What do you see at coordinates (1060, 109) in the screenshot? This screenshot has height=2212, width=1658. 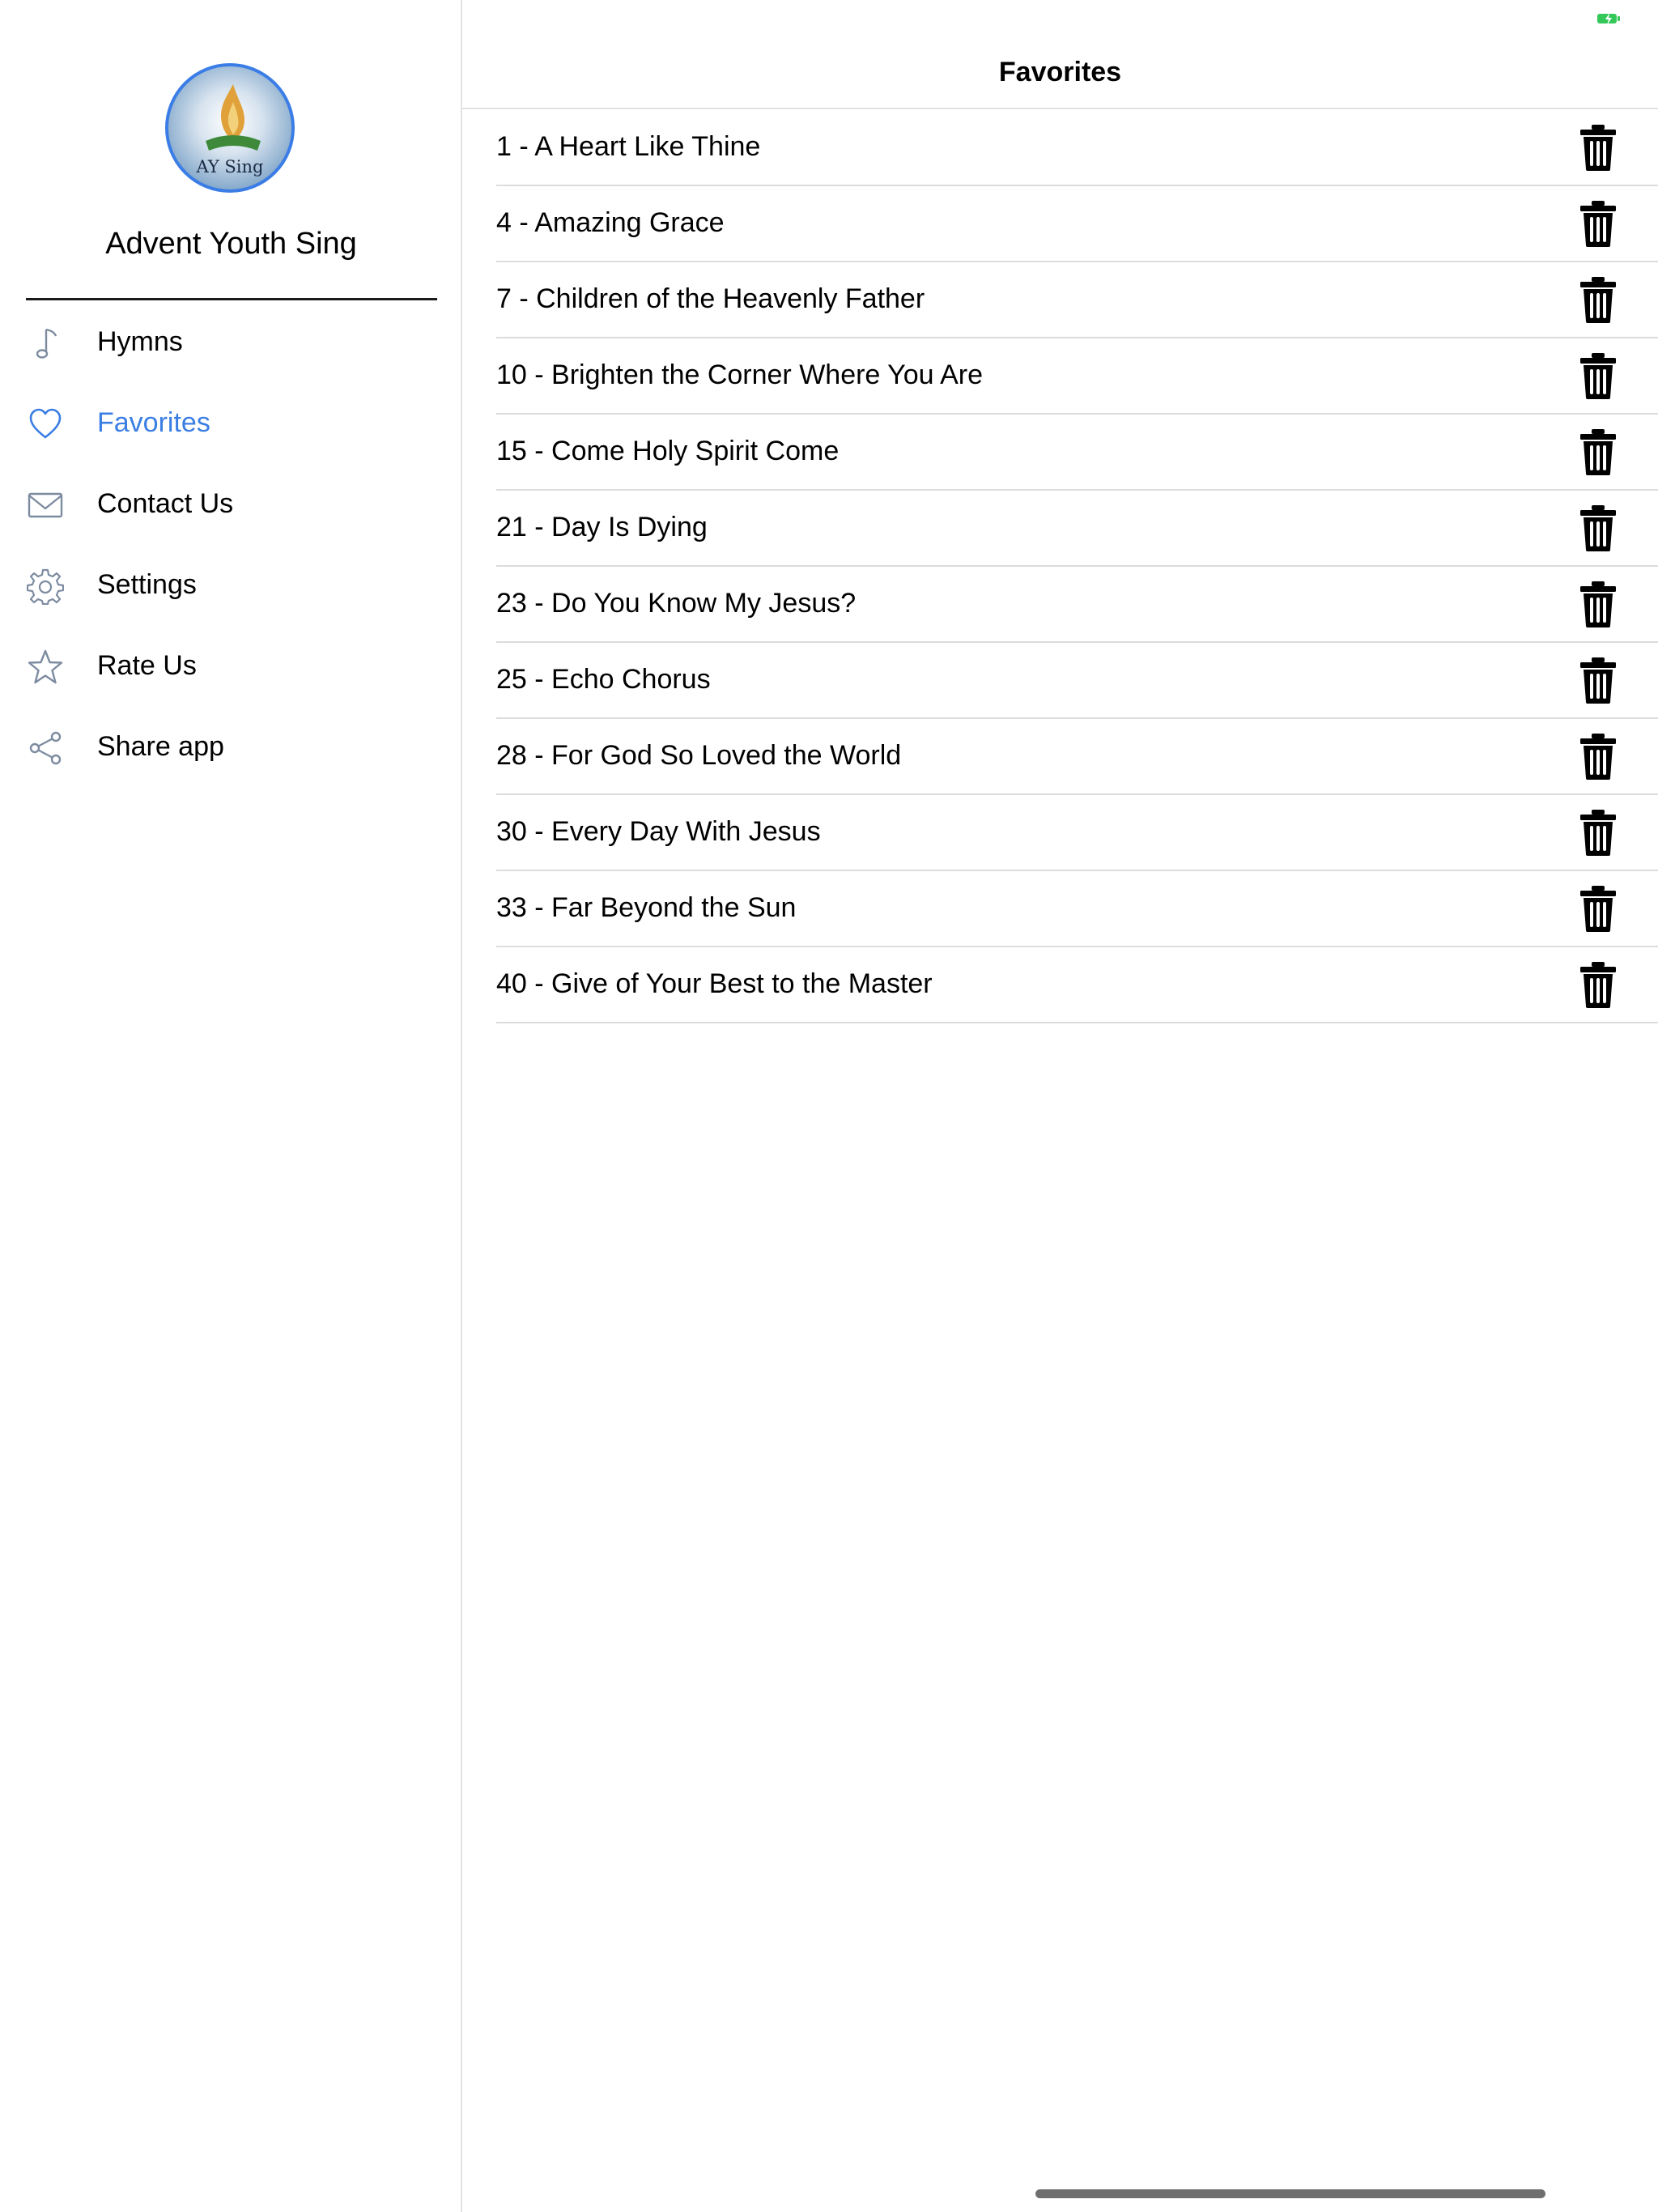 I see `navbar-divider` at bounding box center [1060, 109].